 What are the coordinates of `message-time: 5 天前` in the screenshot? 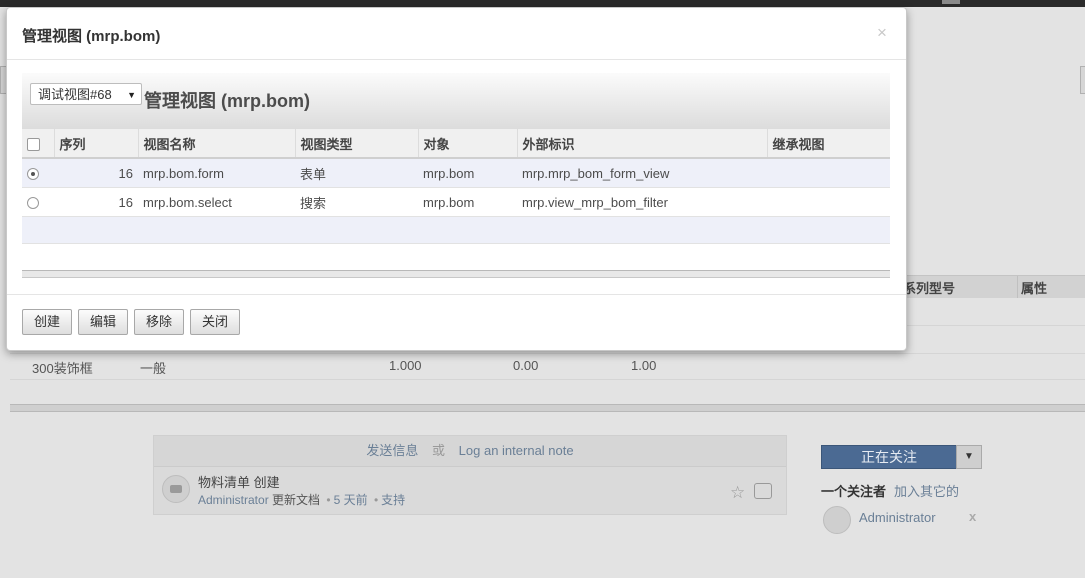 It's located at (350, 500).